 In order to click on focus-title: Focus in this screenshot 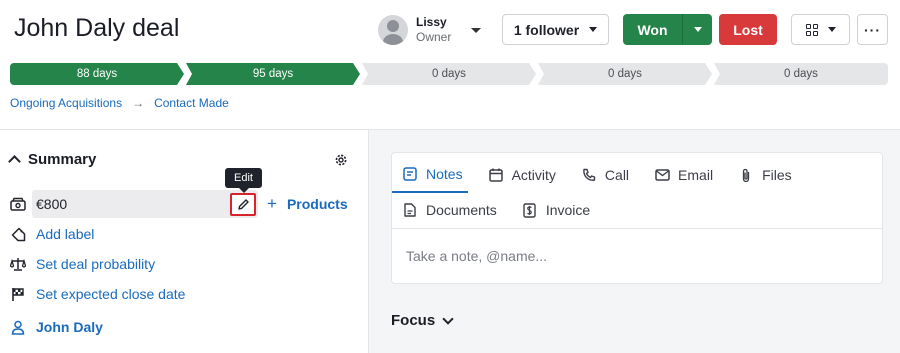, I will do `click(413, 320)`.